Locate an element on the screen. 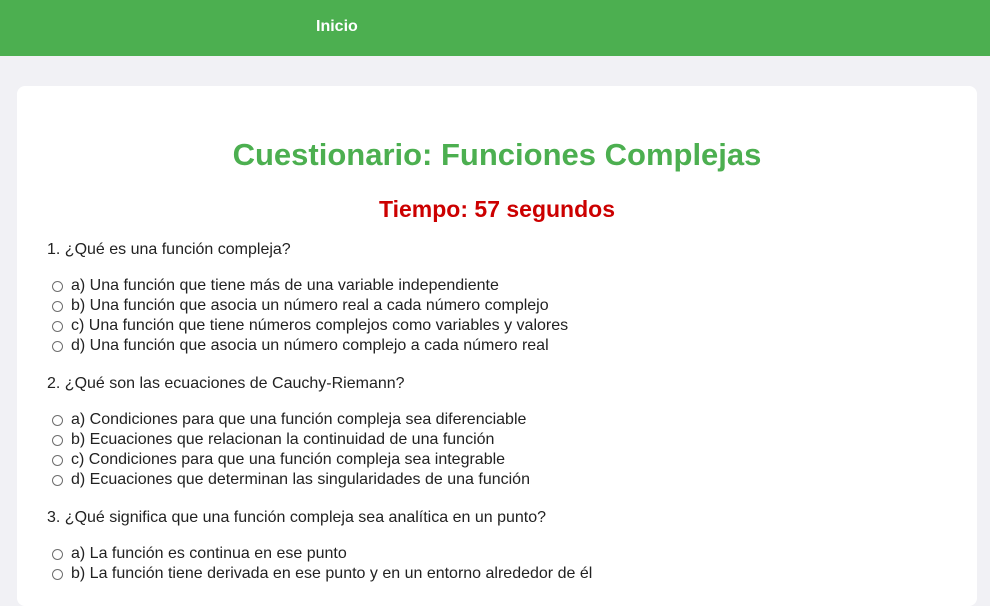  quiz-title: Cuestionario: Funciones Complejas is located at coordinates (497, 154).